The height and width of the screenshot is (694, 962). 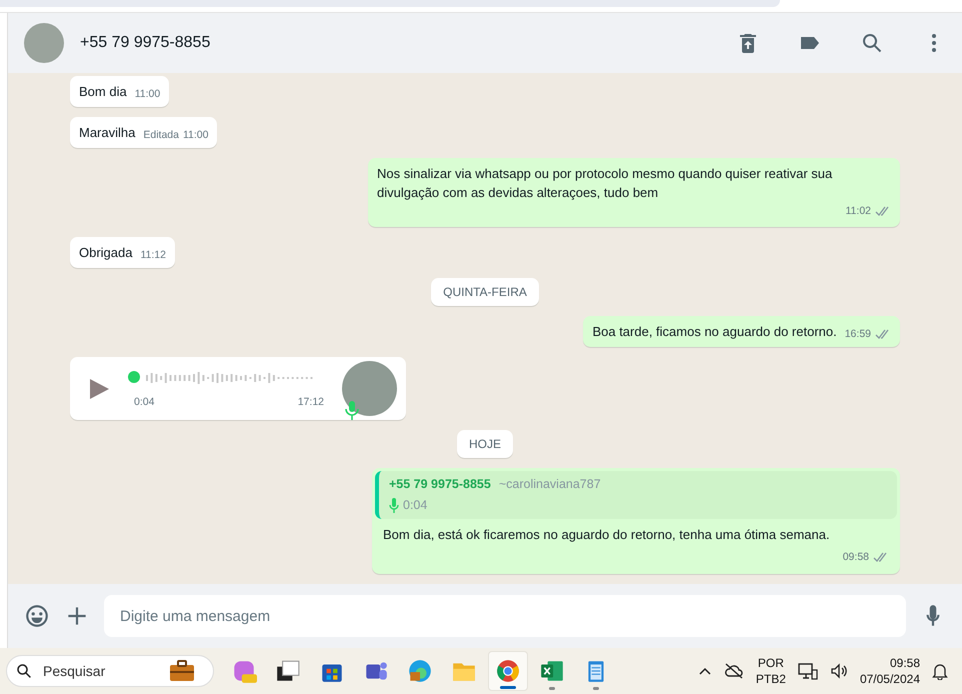 I want to click on date-separator: HOJE, so click(x=484, y=444).